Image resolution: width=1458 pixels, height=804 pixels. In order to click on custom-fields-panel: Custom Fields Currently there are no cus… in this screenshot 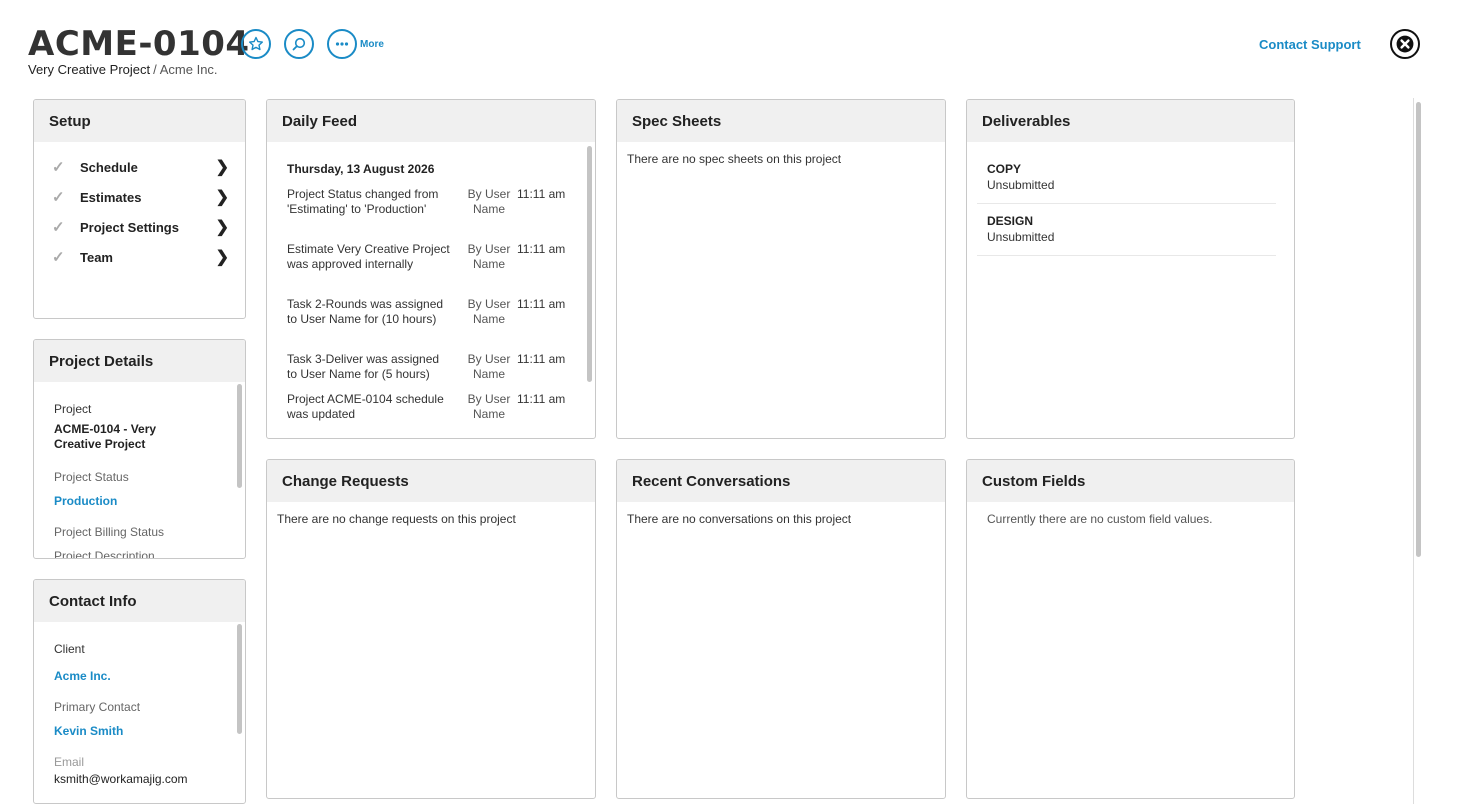, I will do `click(1130, 629)`.